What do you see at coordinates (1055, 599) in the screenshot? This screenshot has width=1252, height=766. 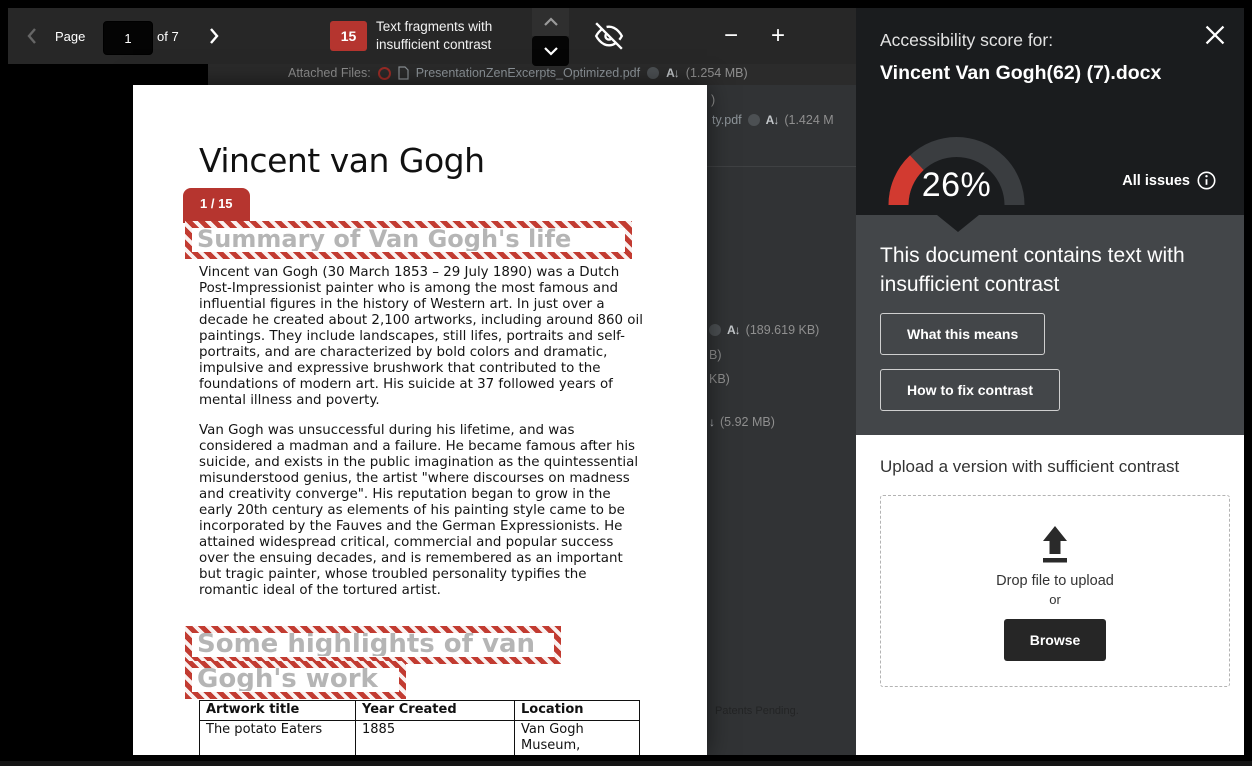 I see `or-label: or` at bounding box center [1055, 599].